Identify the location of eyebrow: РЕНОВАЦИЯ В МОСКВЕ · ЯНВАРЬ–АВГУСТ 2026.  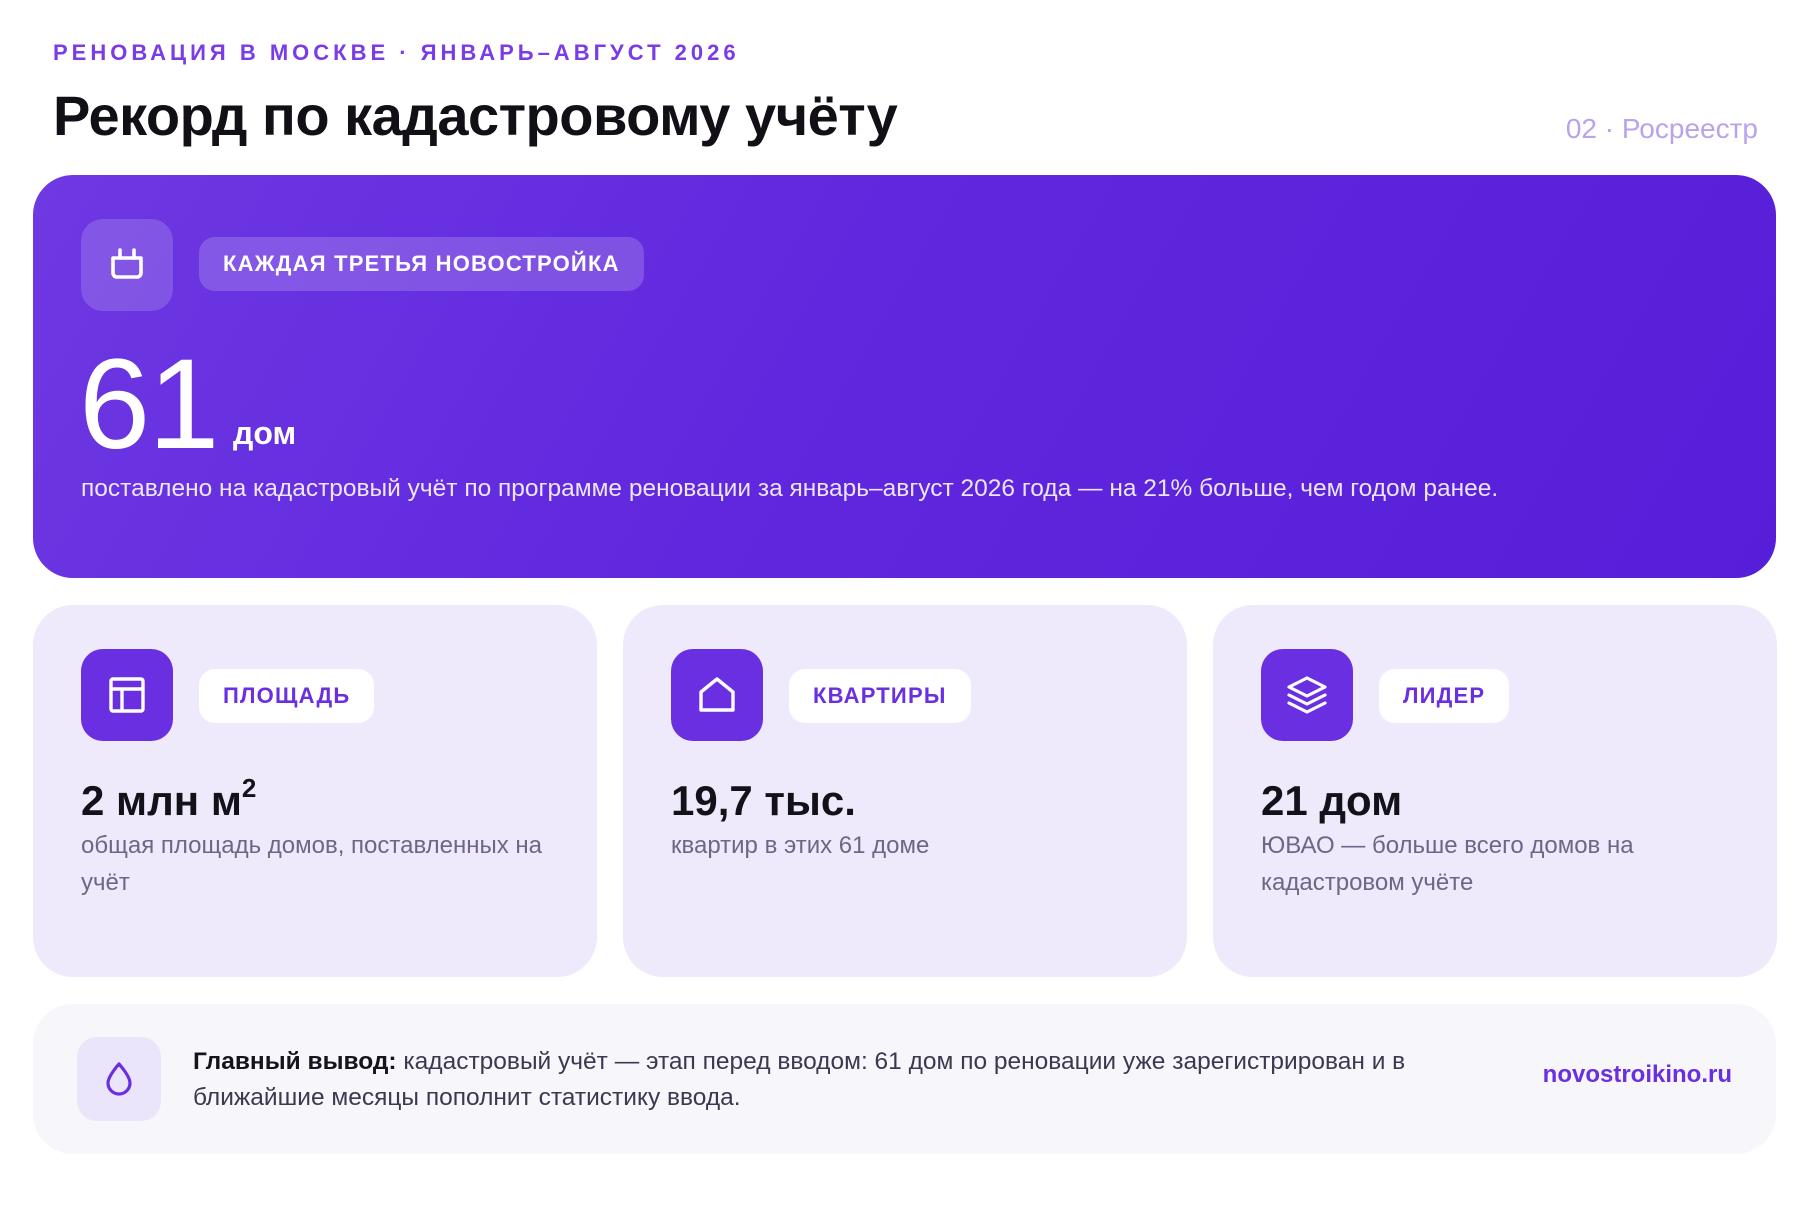
(396, 52).